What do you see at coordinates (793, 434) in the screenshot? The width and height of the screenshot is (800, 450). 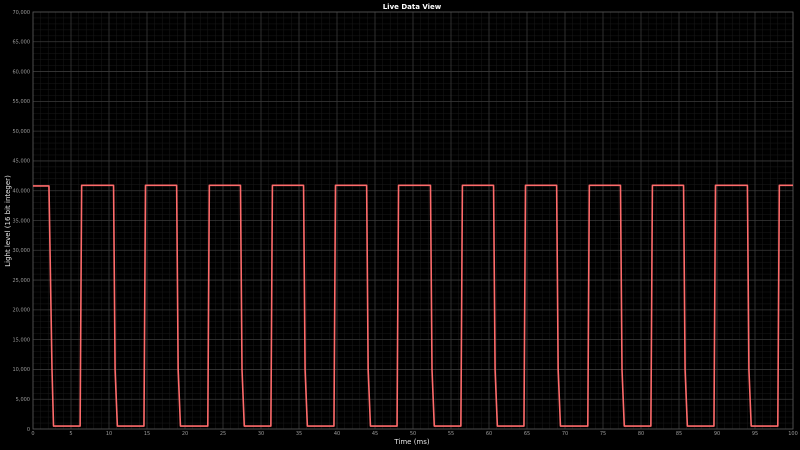 I see `x-tick-label: 100` at bounding box center [793, 434].